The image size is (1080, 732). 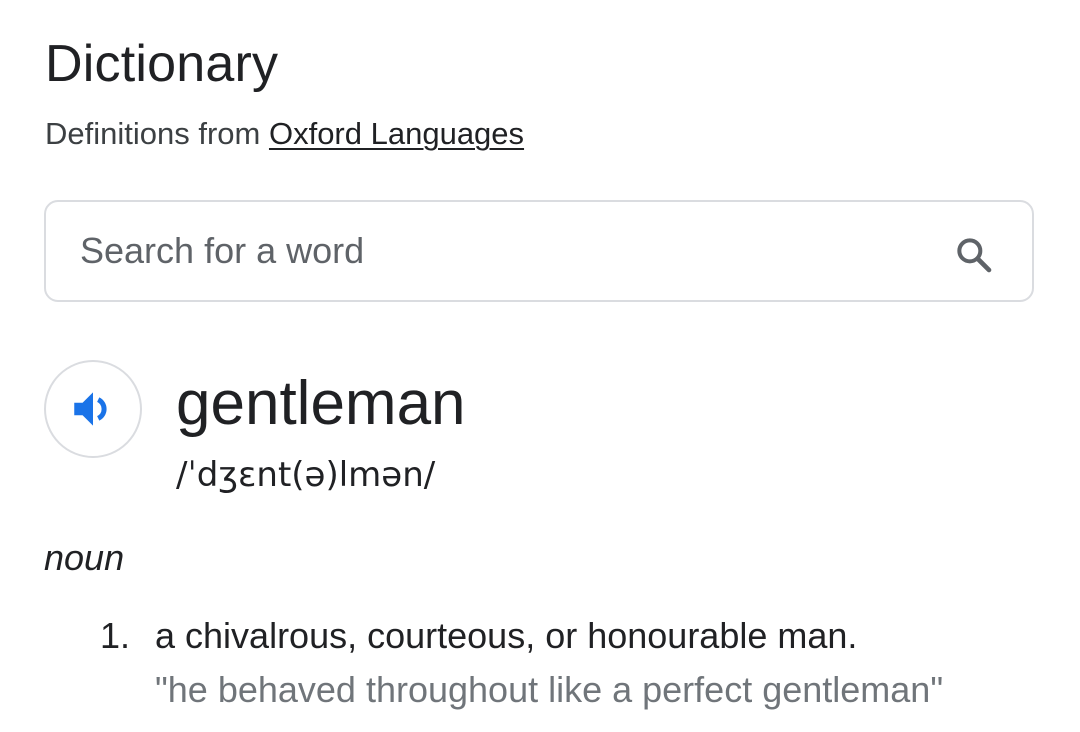 I want to click on search-input, so click(x=490, y=251).